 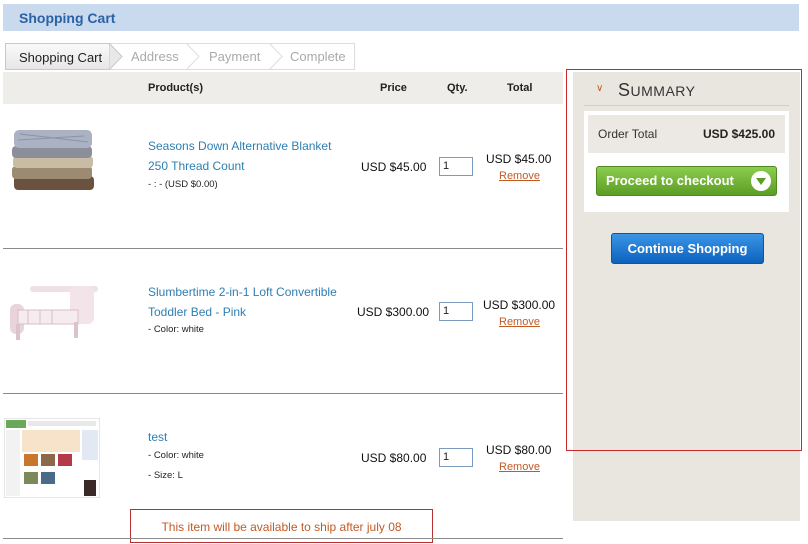 I want to click on product-option: - : - (USD $0.00), so click(x=183, y=184).